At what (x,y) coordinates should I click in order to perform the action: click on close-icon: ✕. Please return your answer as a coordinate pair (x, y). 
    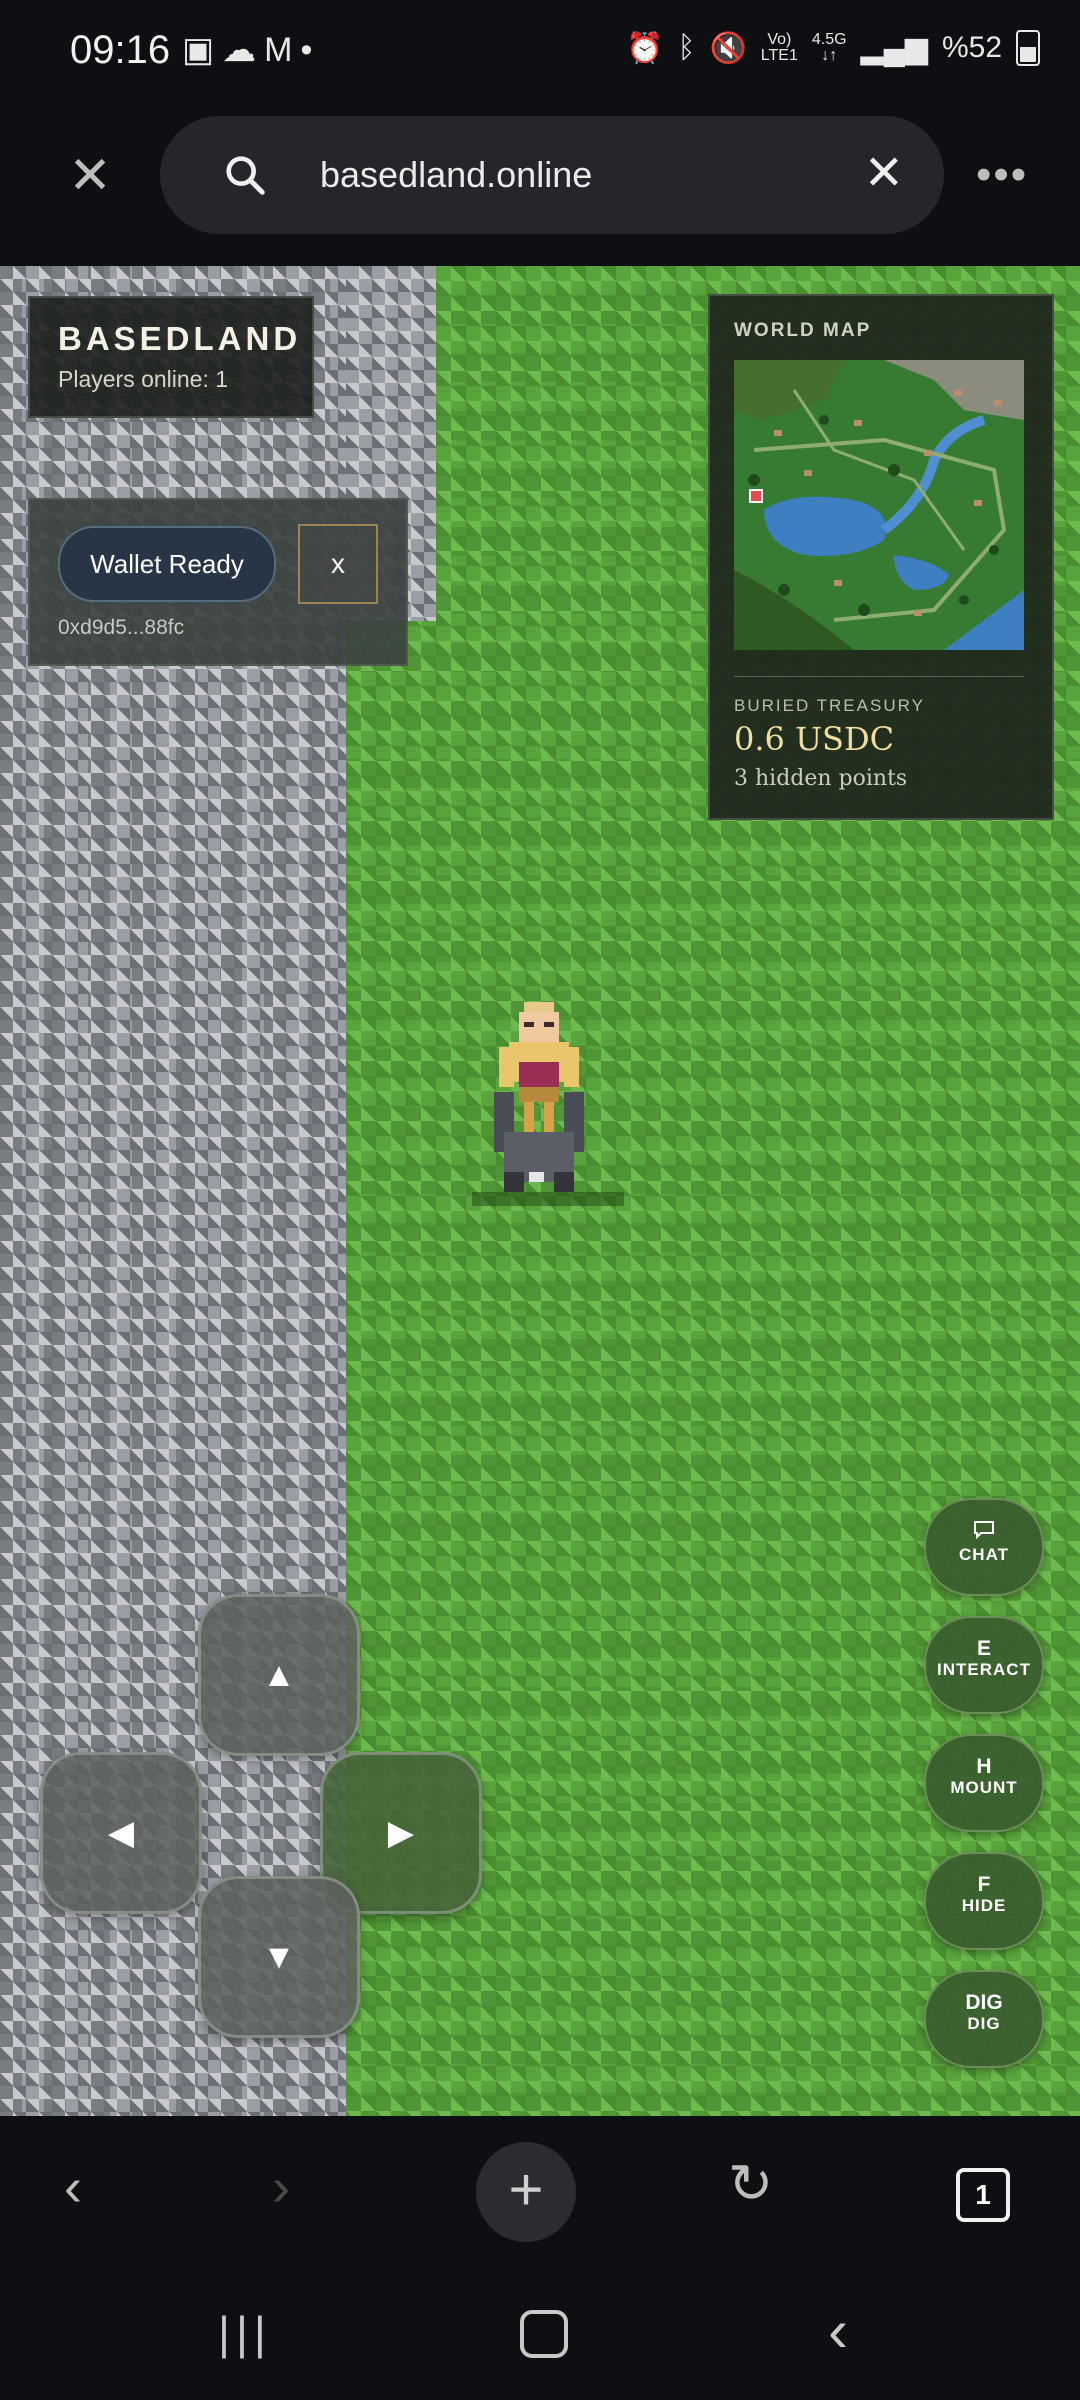
    Looking at the image, I should click on (90, 176).